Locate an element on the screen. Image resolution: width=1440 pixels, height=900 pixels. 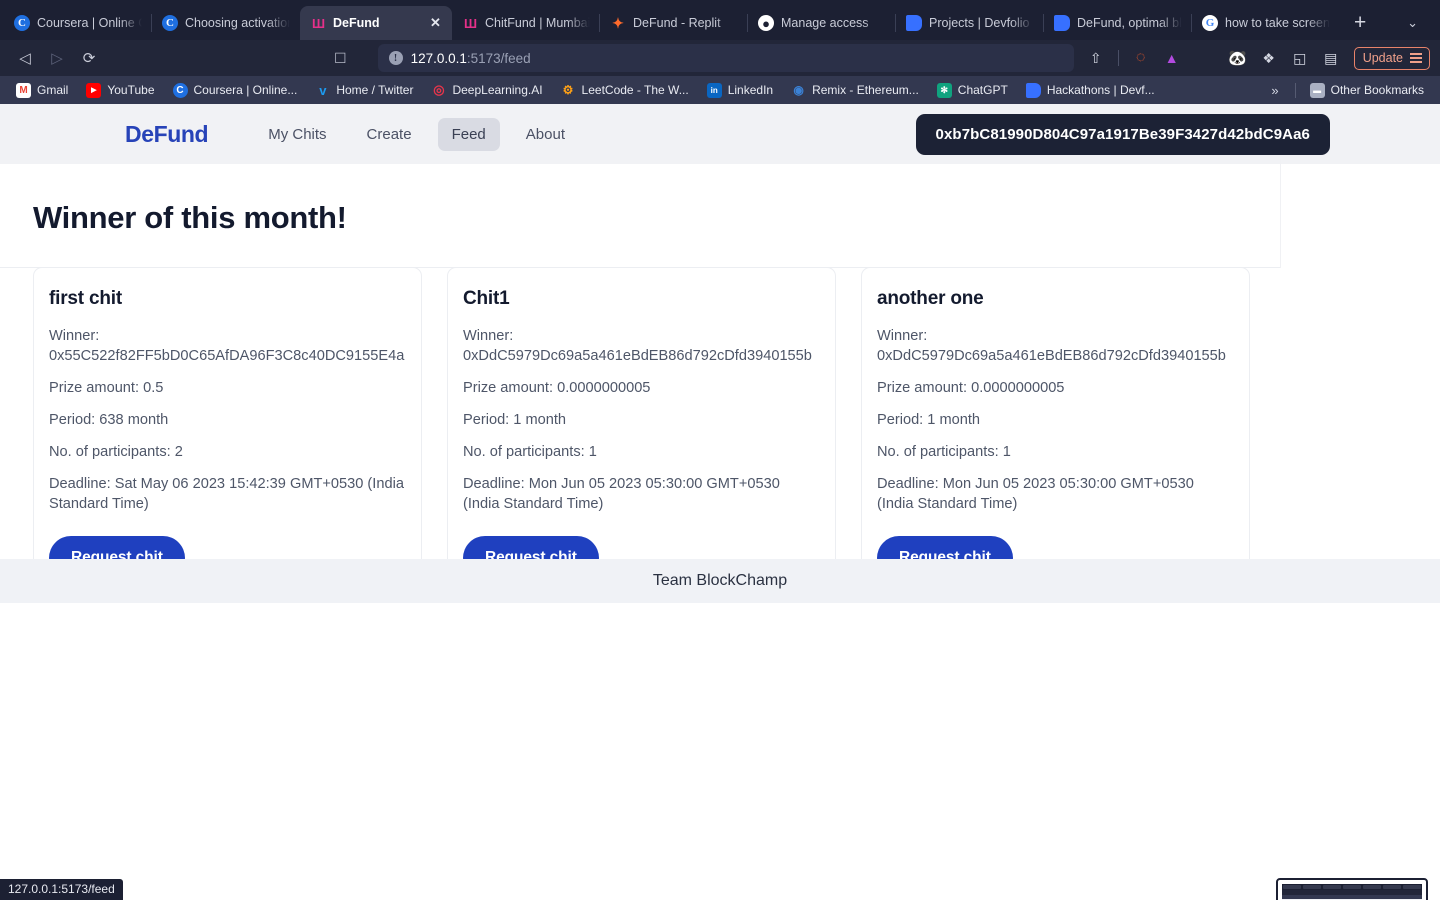
chit-period: Period: 638 month is located at coordinates (109, 420).